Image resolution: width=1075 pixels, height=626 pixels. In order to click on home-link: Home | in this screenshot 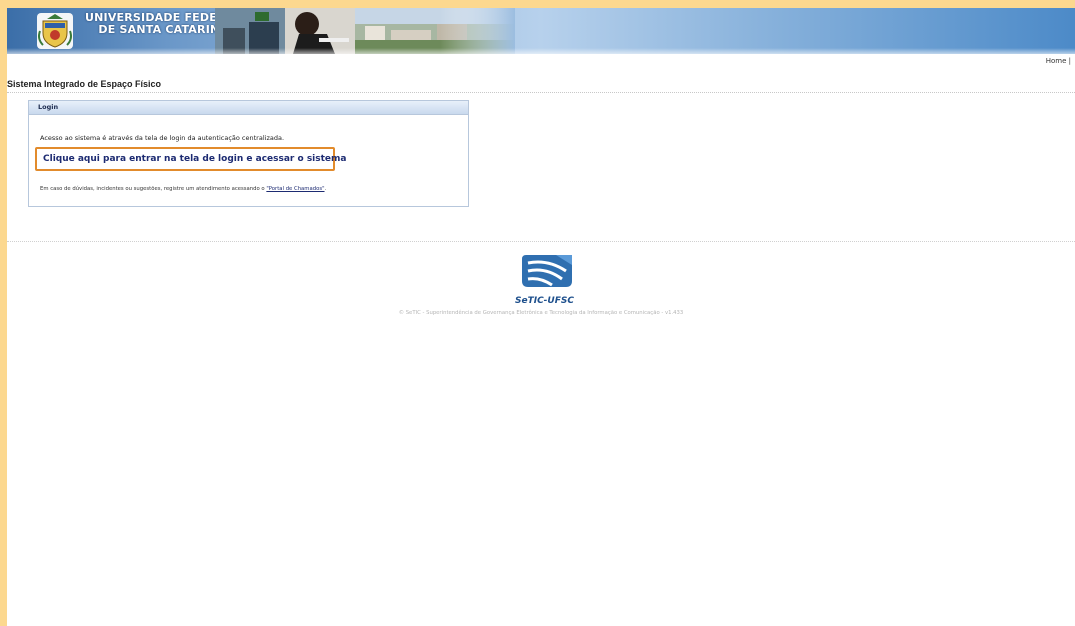, I will do `click(1058, 61)`.